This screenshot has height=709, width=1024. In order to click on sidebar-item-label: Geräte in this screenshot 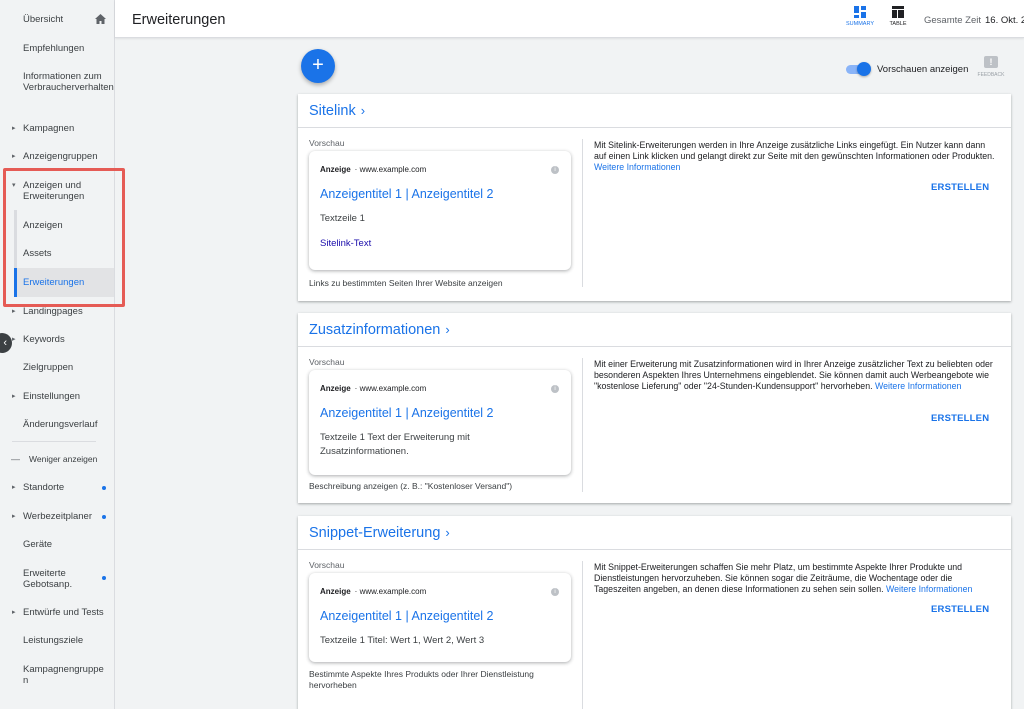, I will do `click(38, 544)`.